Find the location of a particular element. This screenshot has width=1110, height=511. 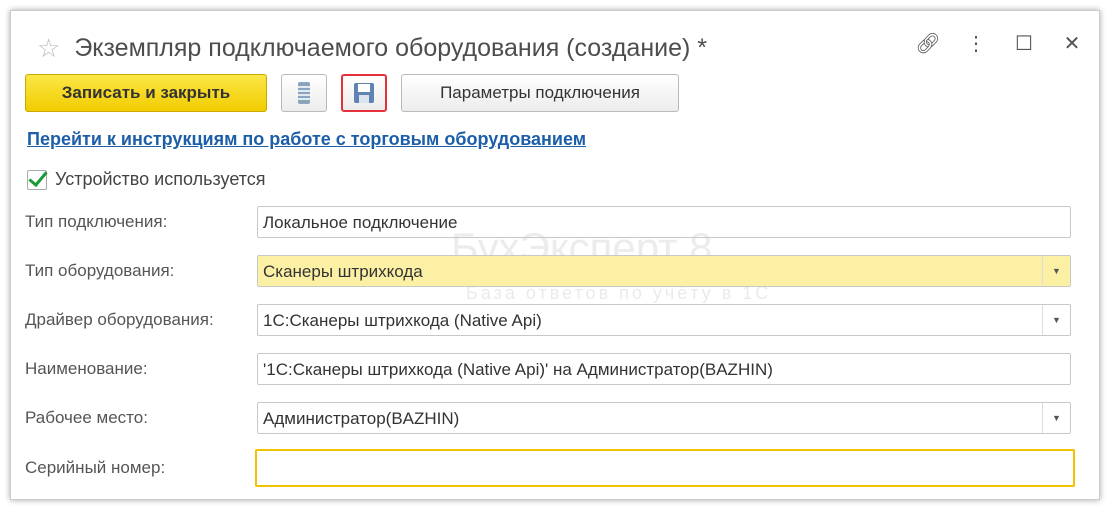

device-used-checkbox: Устройство используется is located at coordinates (146, 179).